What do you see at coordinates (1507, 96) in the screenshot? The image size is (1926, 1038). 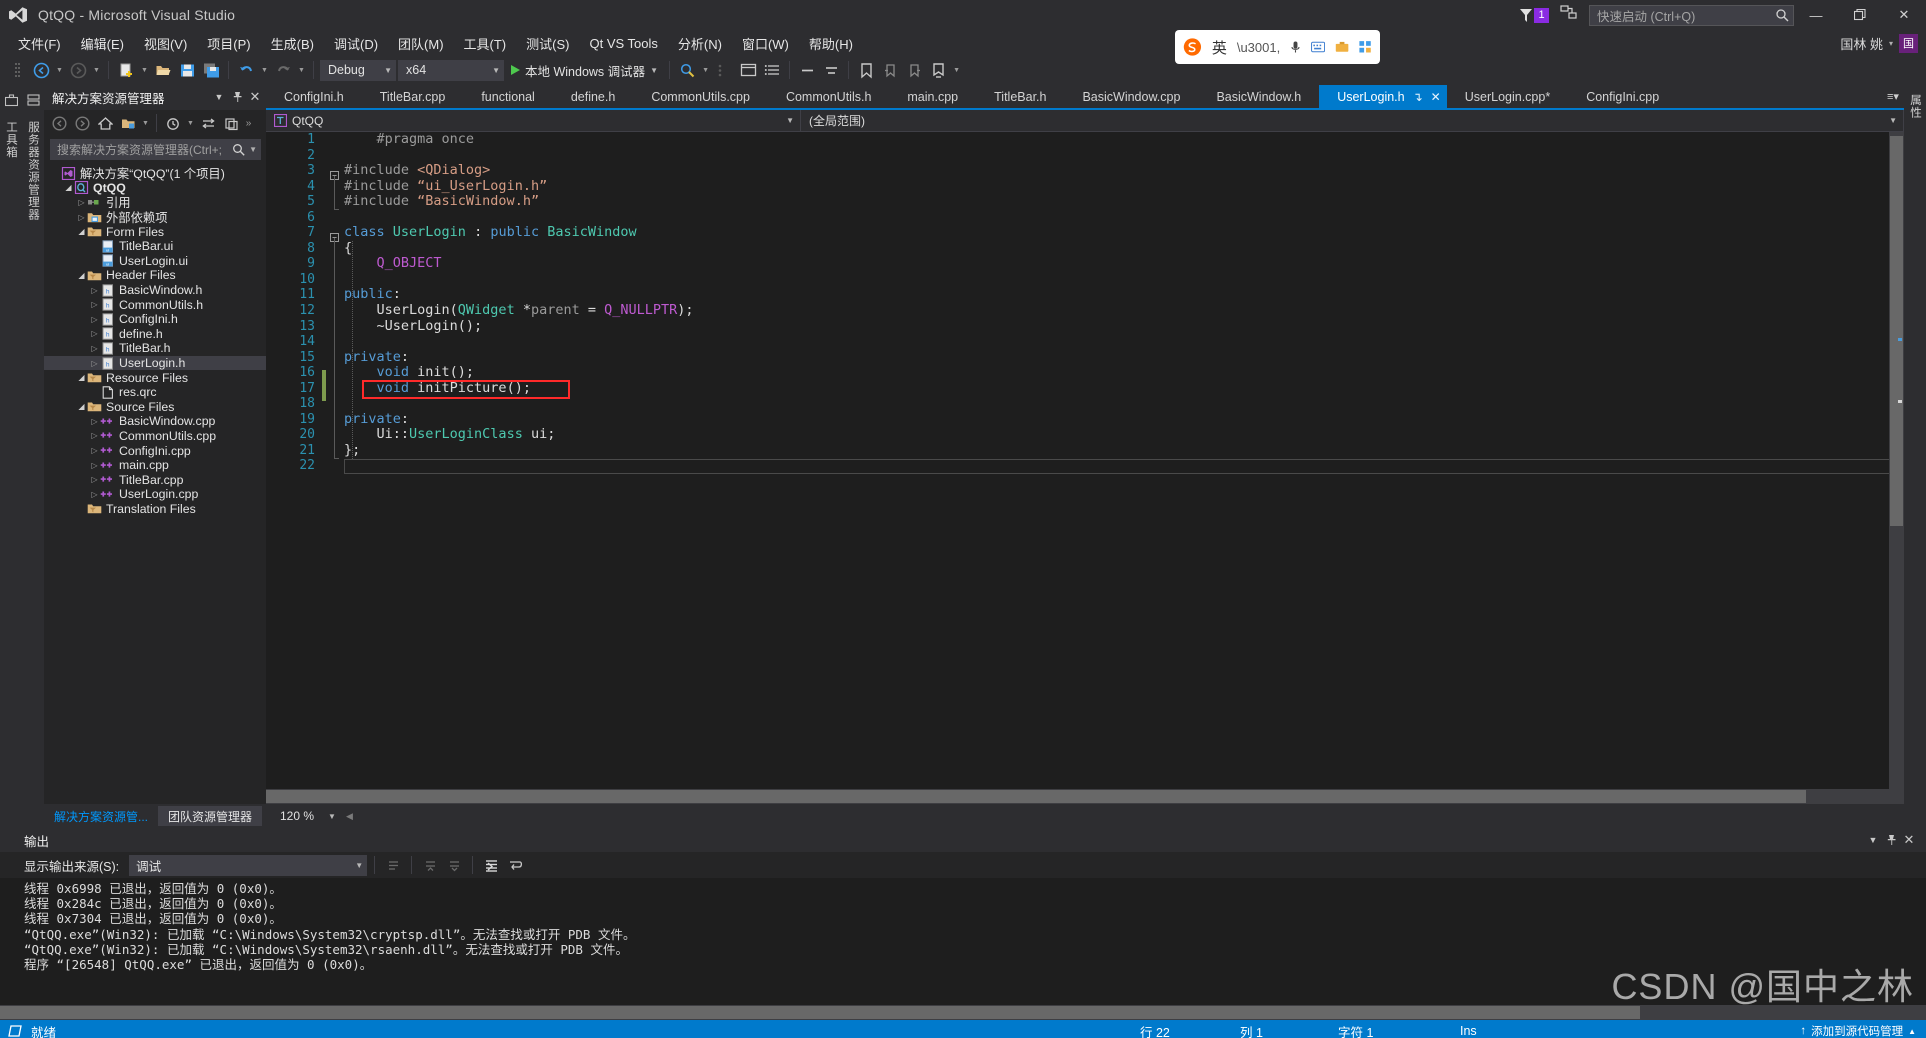 I see `editor-tab-userlogin-cpp-: UserLogin.cpp*` at bounding box center [1507, 96].